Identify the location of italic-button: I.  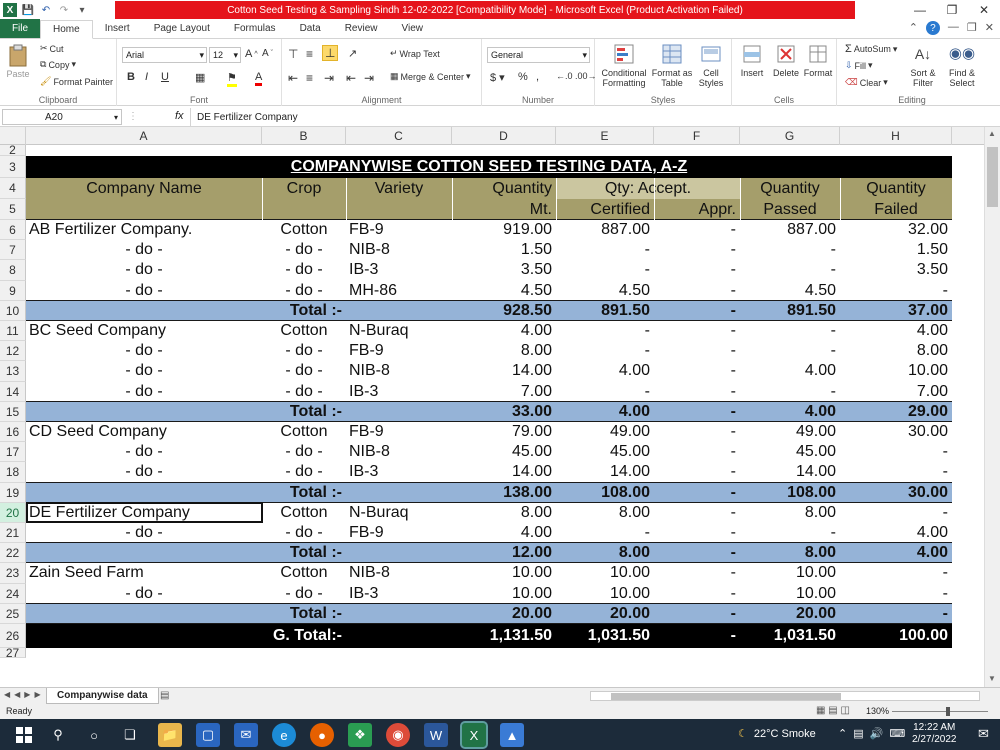
(146, 77).